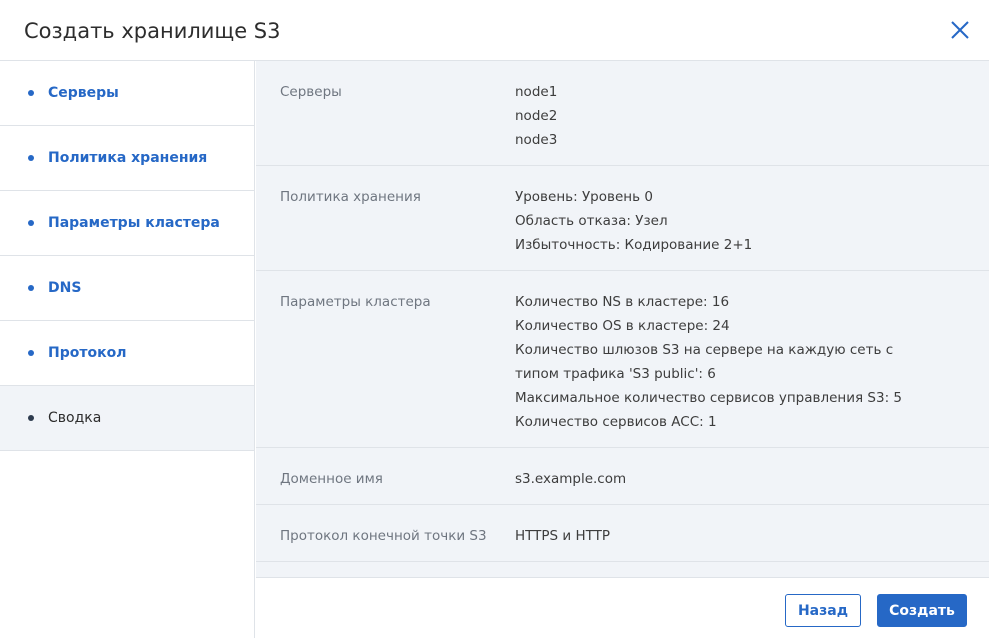 Image resolution: width=989 pixels, height=638 pixels. What do you see at coordinates (622, 326) in the screenshot?
I see `cluster-param-value: Количество OS в кластере: 24` at bounding box center [622, 326].